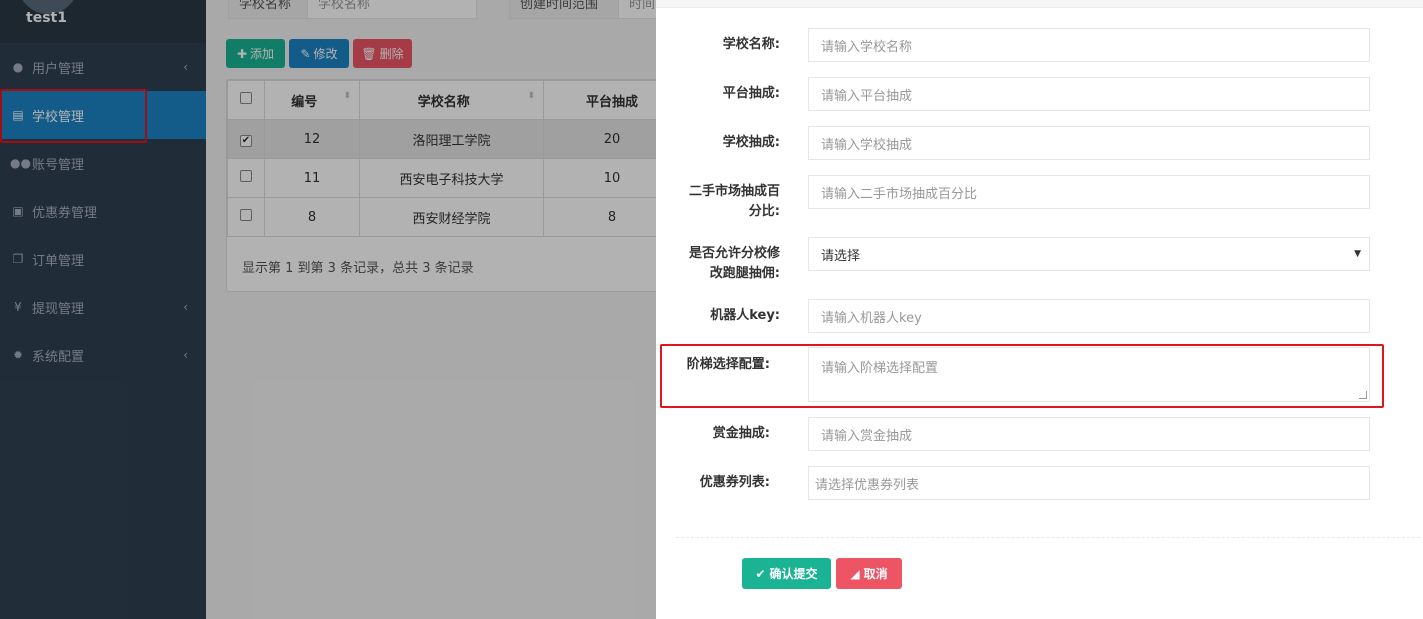 This screenshot has height=619, width=1423. Describe the element at coordinates (1363, 395) in the screenshot. I see `resize-handle-icon` at that location.